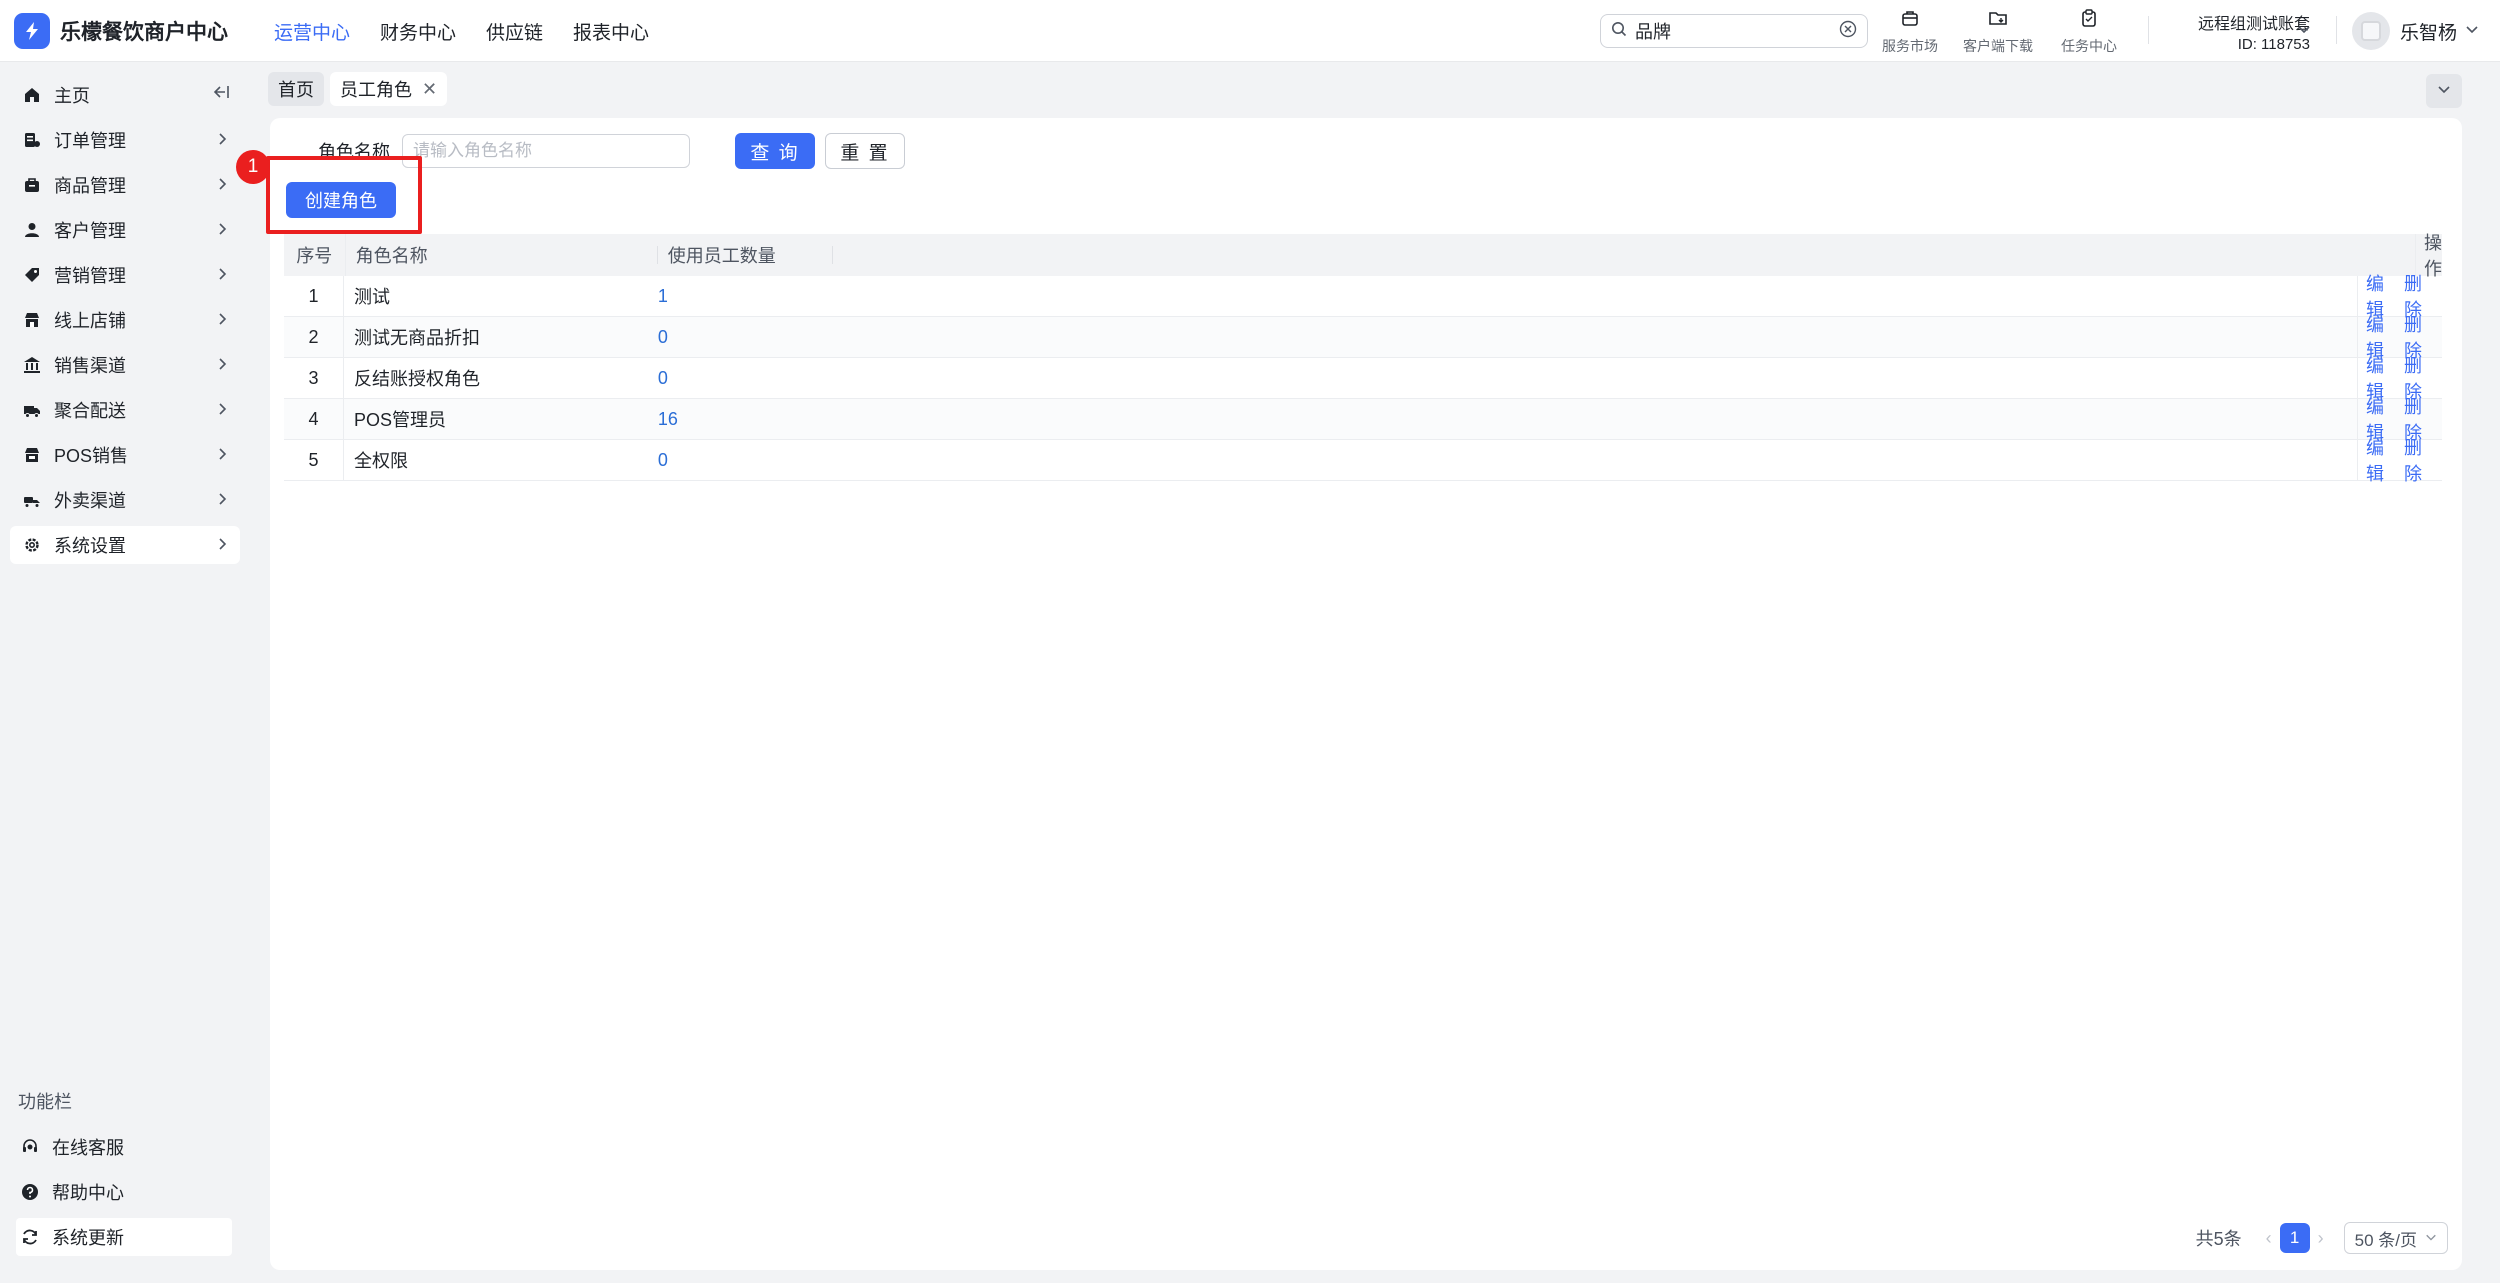  I want to click on sidebar-item-system-settings: 系统设置, so click(125, 545).